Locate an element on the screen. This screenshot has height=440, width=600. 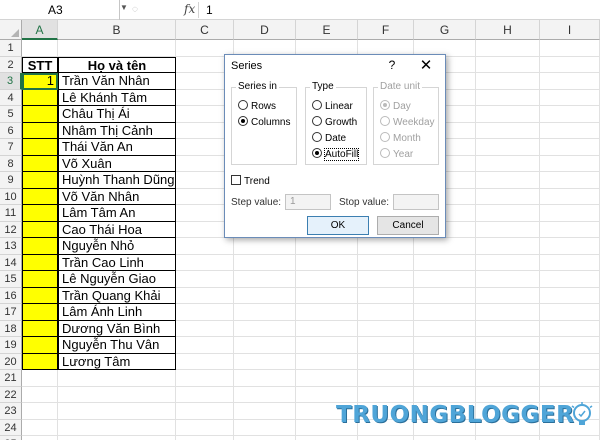
cell-c17 is located at coordinates (205, 312).